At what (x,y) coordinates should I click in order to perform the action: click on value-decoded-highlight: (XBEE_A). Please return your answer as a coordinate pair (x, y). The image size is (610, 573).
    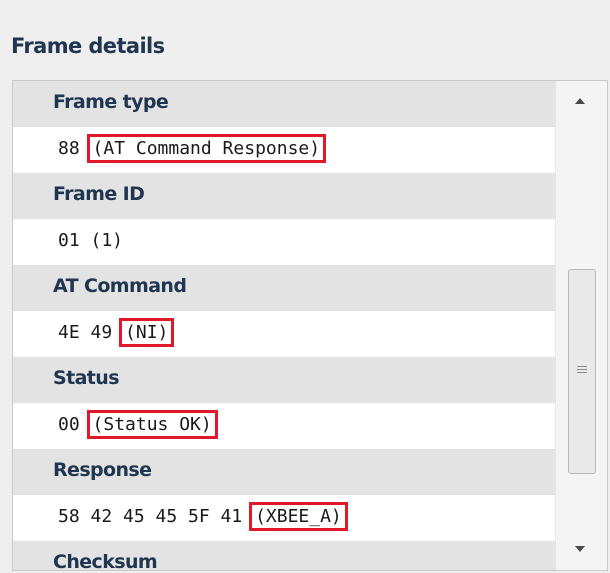
    Looking at the image, I should click on (298, 516).